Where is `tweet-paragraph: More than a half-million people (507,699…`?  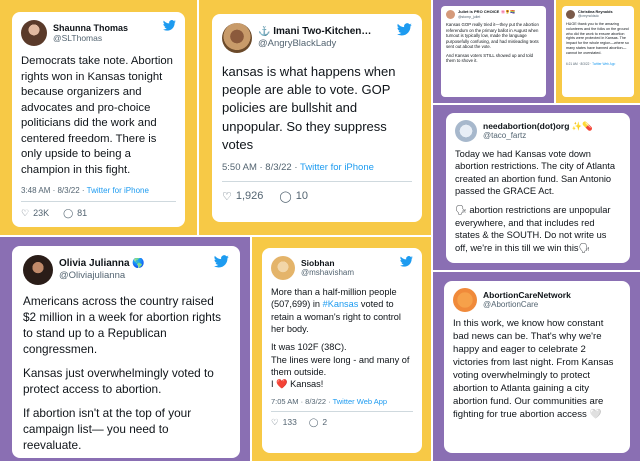 tweet-paragraph: More than a half-million people (507,699… is located at coordinates (342, 310).